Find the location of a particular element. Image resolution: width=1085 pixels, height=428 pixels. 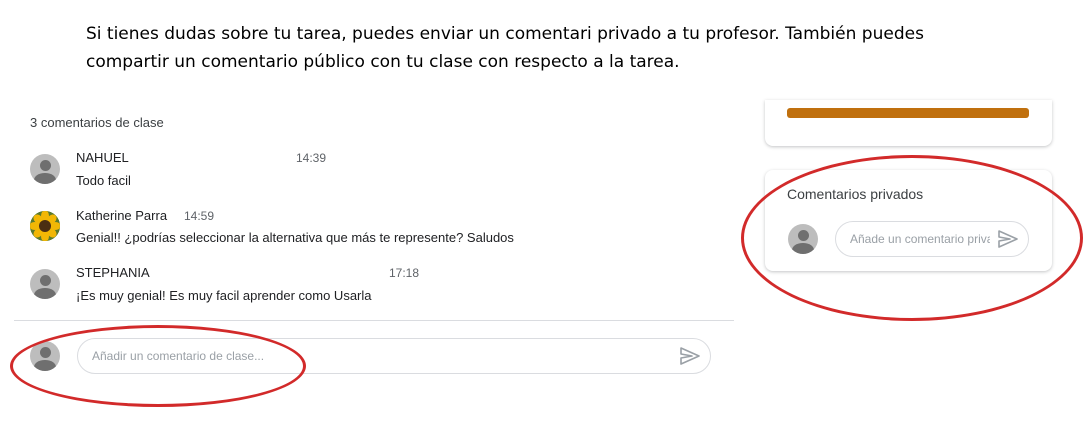

assignment-card is located at coordinates (908, 123).